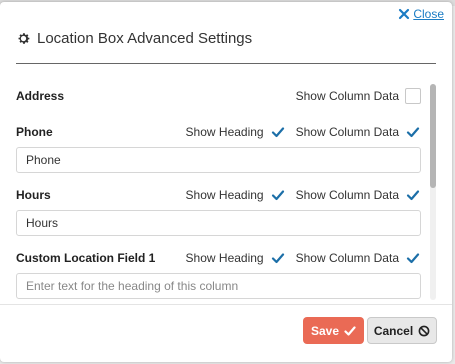 The height and width of the screenshot is (364, 455). I want to click on field-title-custom-location-field-1: Custom Location Field 1, so click(86, 258).